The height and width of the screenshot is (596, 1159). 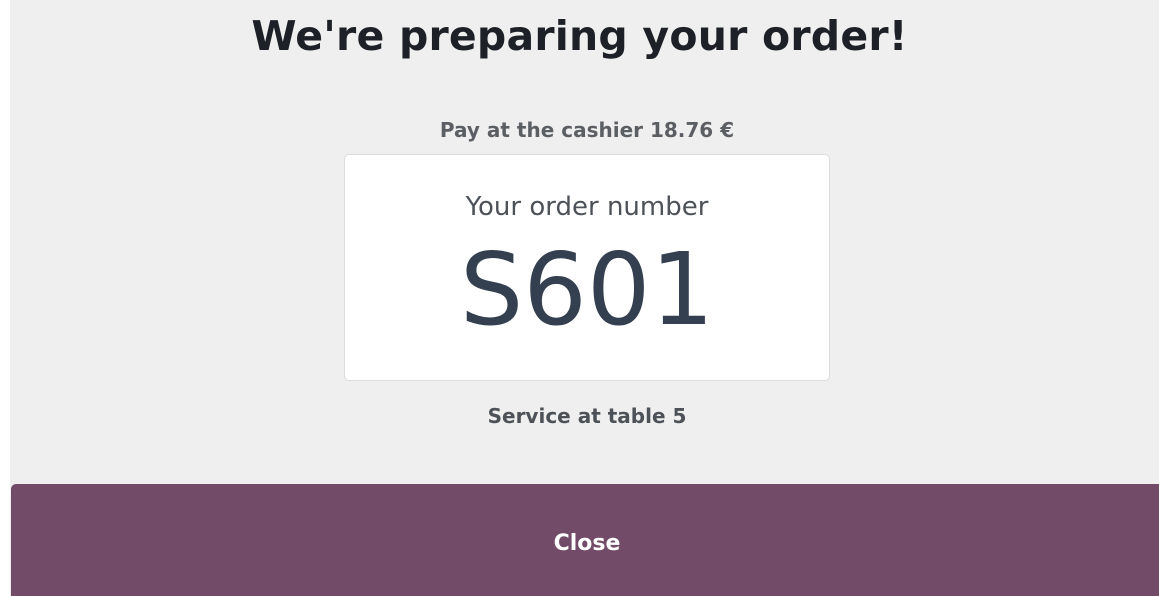 What do you see at coordinates (587, 289) in the screenshot?
I see `order-number-value: S601` at bounding box center [587, 289].